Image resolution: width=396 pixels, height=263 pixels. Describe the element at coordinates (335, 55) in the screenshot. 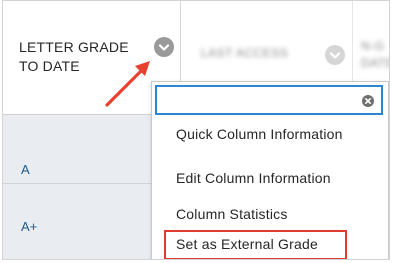

I see `chevron-down-icon` at that location.